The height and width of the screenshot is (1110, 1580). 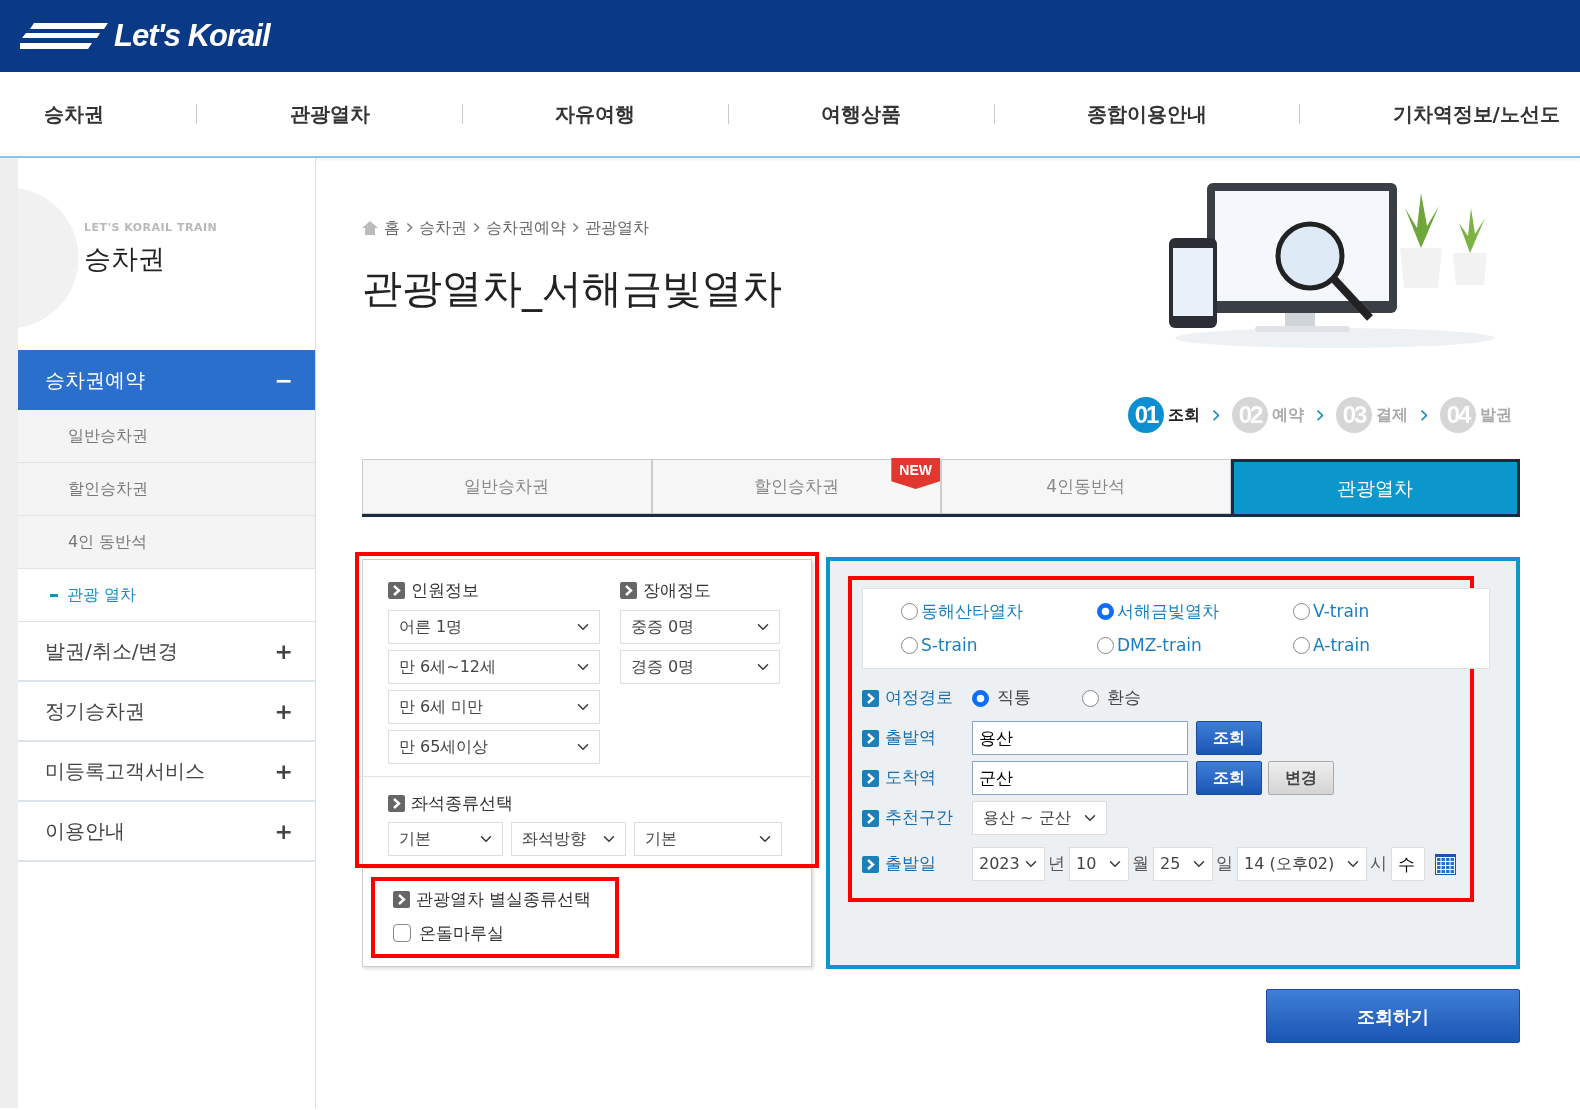 I want to click on sidebar-subitem: 4인 동반석, so click(x=166, y=542).